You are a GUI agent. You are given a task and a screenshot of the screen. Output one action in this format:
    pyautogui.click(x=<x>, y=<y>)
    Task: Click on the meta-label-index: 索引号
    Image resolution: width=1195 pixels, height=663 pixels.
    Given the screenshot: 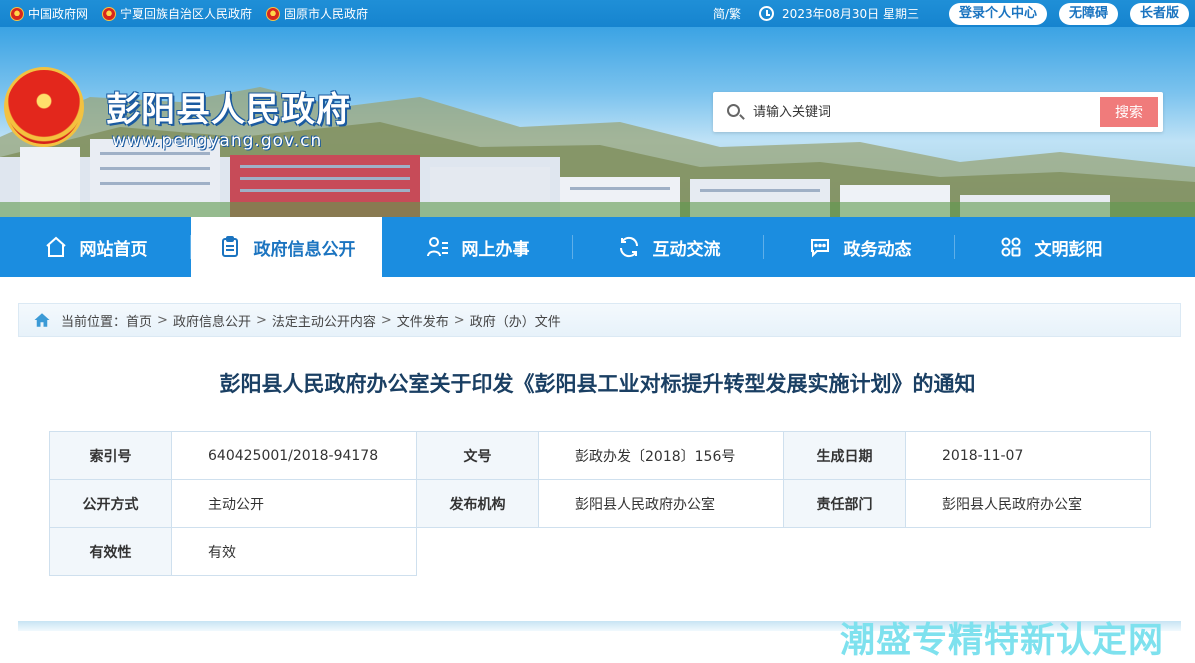 What is the action you would take?
    pyautogui.click(x=110, y=455)
    